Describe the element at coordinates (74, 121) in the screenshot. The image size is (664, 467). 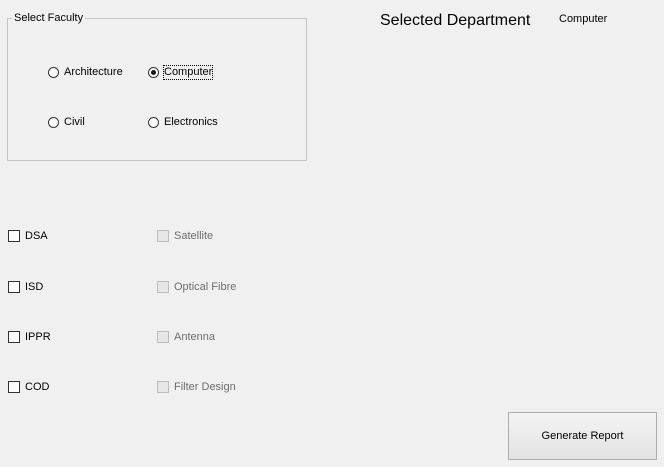
I see `radio-civil-label: Civil` at that location.